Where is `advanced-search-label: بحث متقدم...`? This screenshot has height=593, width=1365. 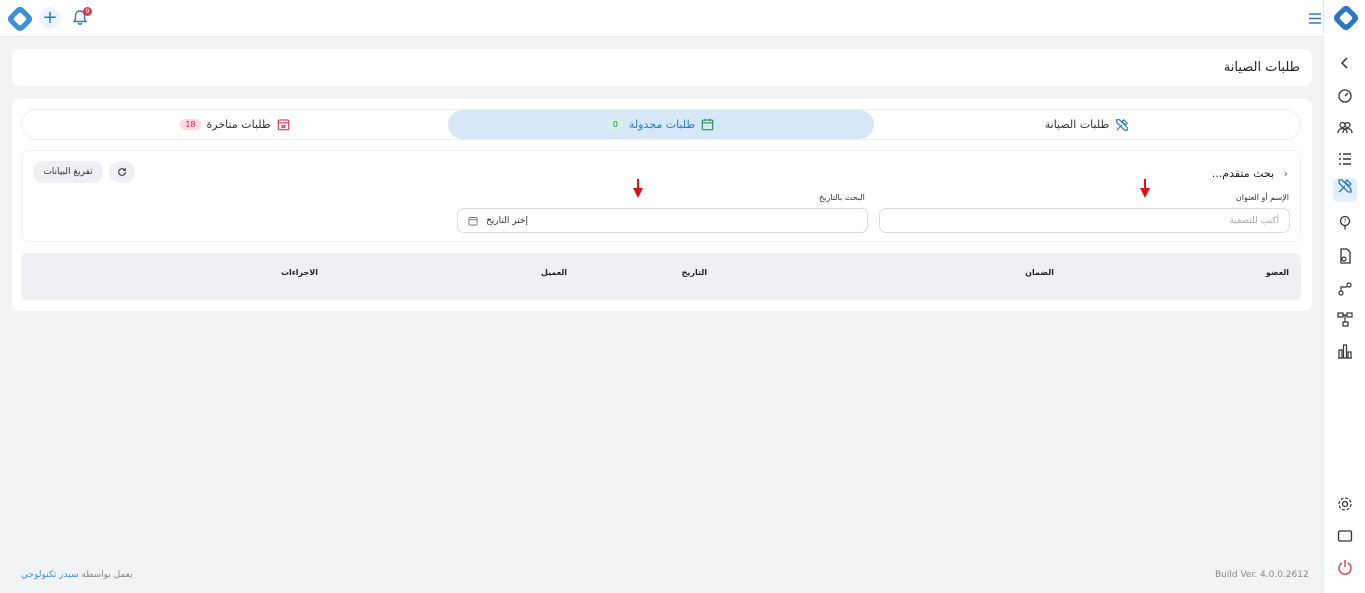
advanced-search-label: بحث متقدم... is located at coordinates (1243, 173).